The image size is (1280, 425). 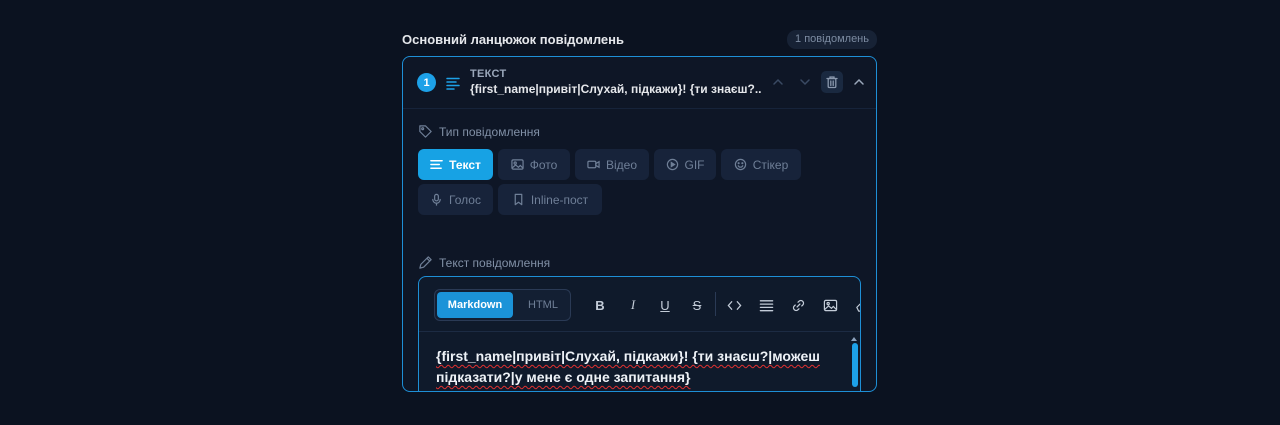 I want to click on editor-toolbar: Markdown HTML B I U S, so click(x=639, y=304).